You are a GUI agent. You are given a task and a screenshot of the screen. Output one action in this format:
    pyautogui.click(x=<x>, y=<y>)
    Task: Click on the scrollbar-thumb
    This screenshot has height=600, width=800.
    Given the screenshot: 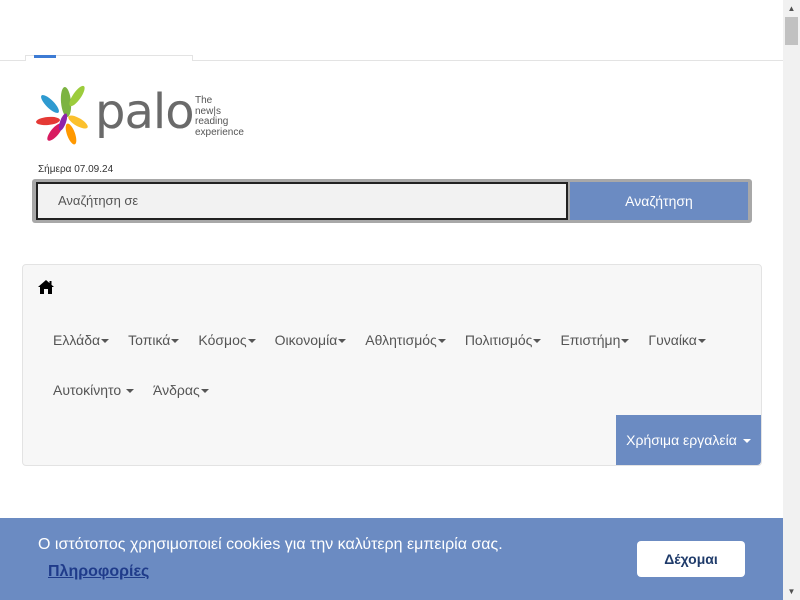 What is the action you would take?
    pyautogui.click(x=791, y=31)
    